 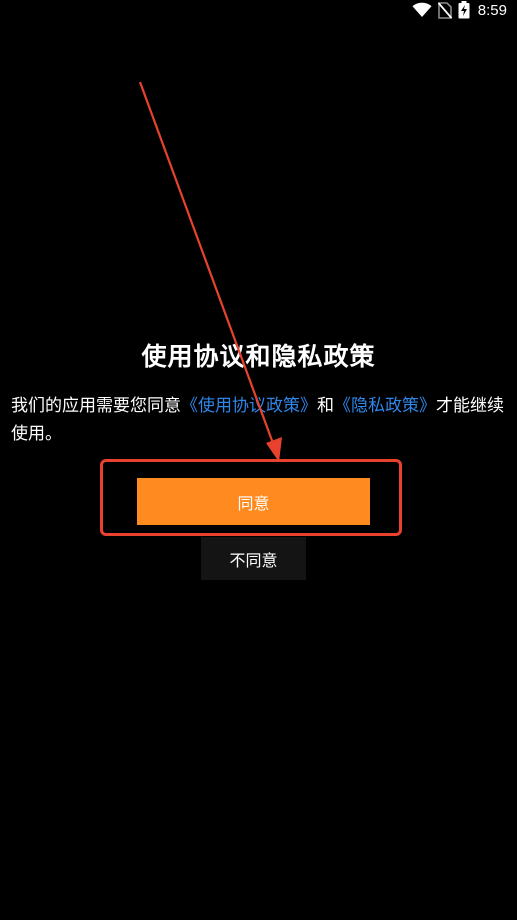 I want to click on terms-link: 《使用协议政策》, so click(x=249, y=406).